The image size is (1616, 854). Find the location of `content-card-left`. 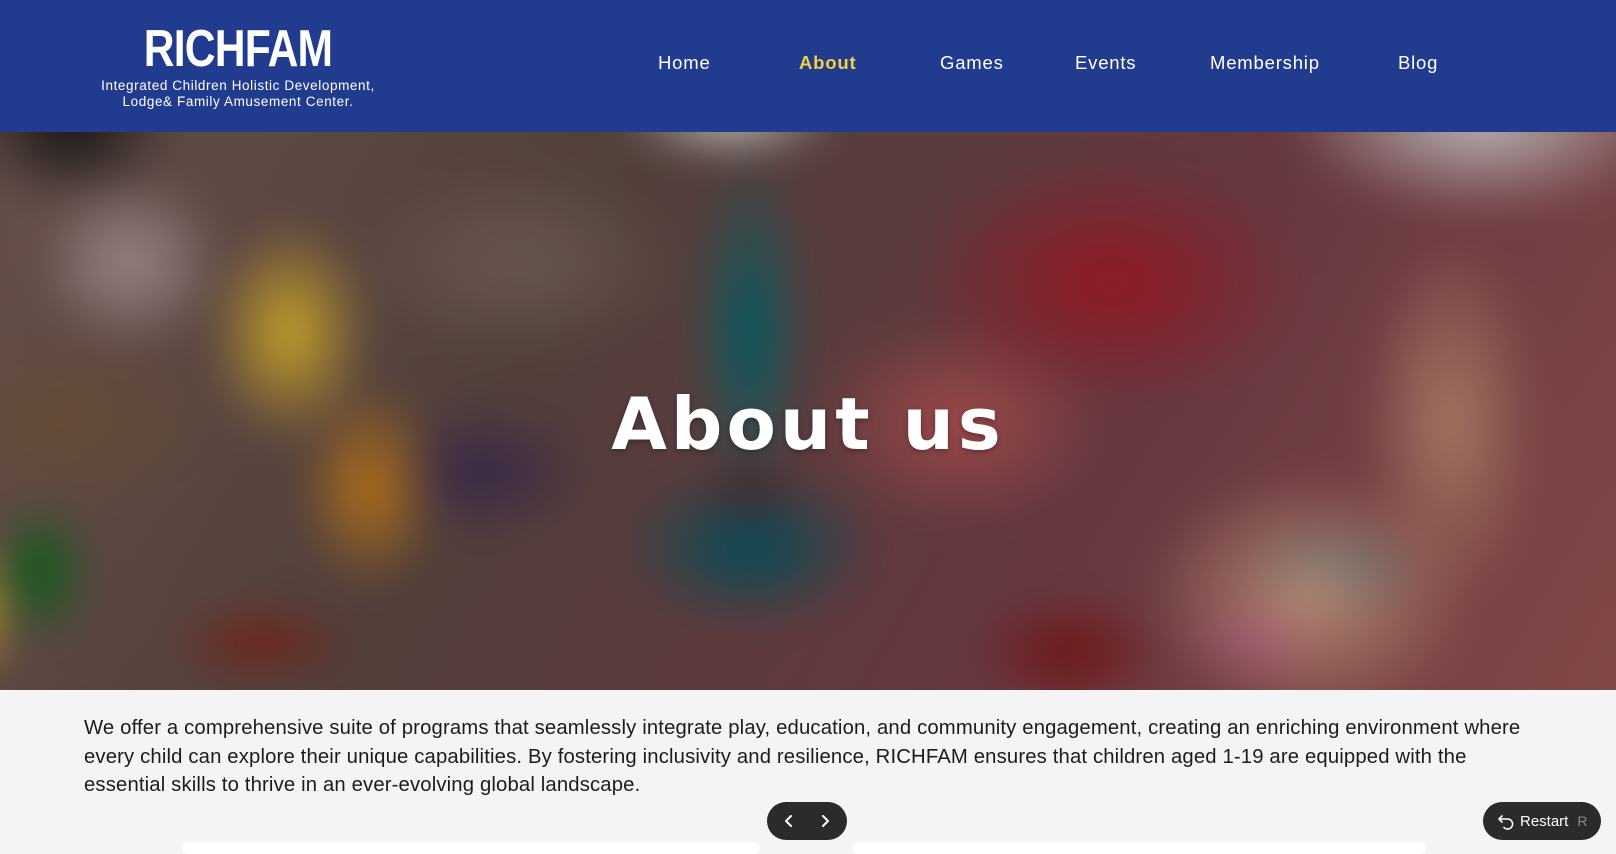

content-card-left is located at coordinates (471, 848).